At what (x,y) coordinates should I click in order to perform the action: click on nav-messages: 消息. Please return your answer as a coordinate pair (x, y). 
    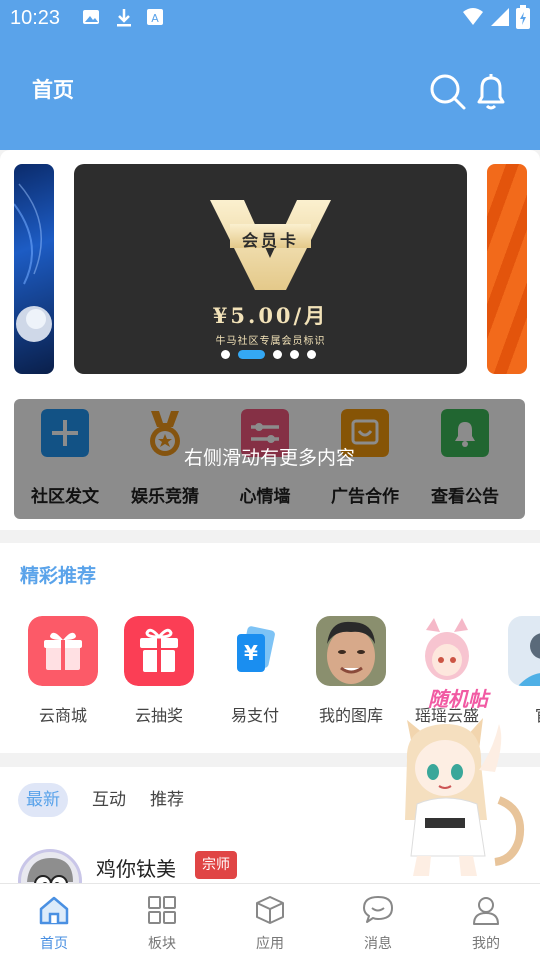
    Looking at the image, I should click on (378, 922).